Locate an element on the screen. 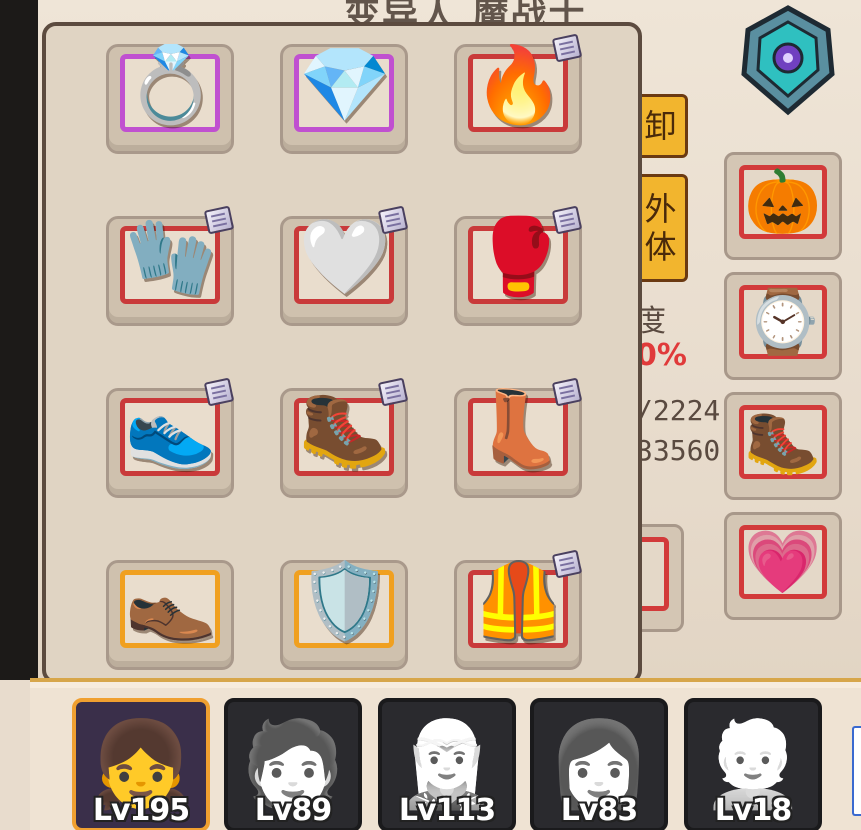 Image resolution: width=861 pixels, height=830 pixels. equipment-slot-armor-flame: 🦺 is located at coordinates (519, 609).